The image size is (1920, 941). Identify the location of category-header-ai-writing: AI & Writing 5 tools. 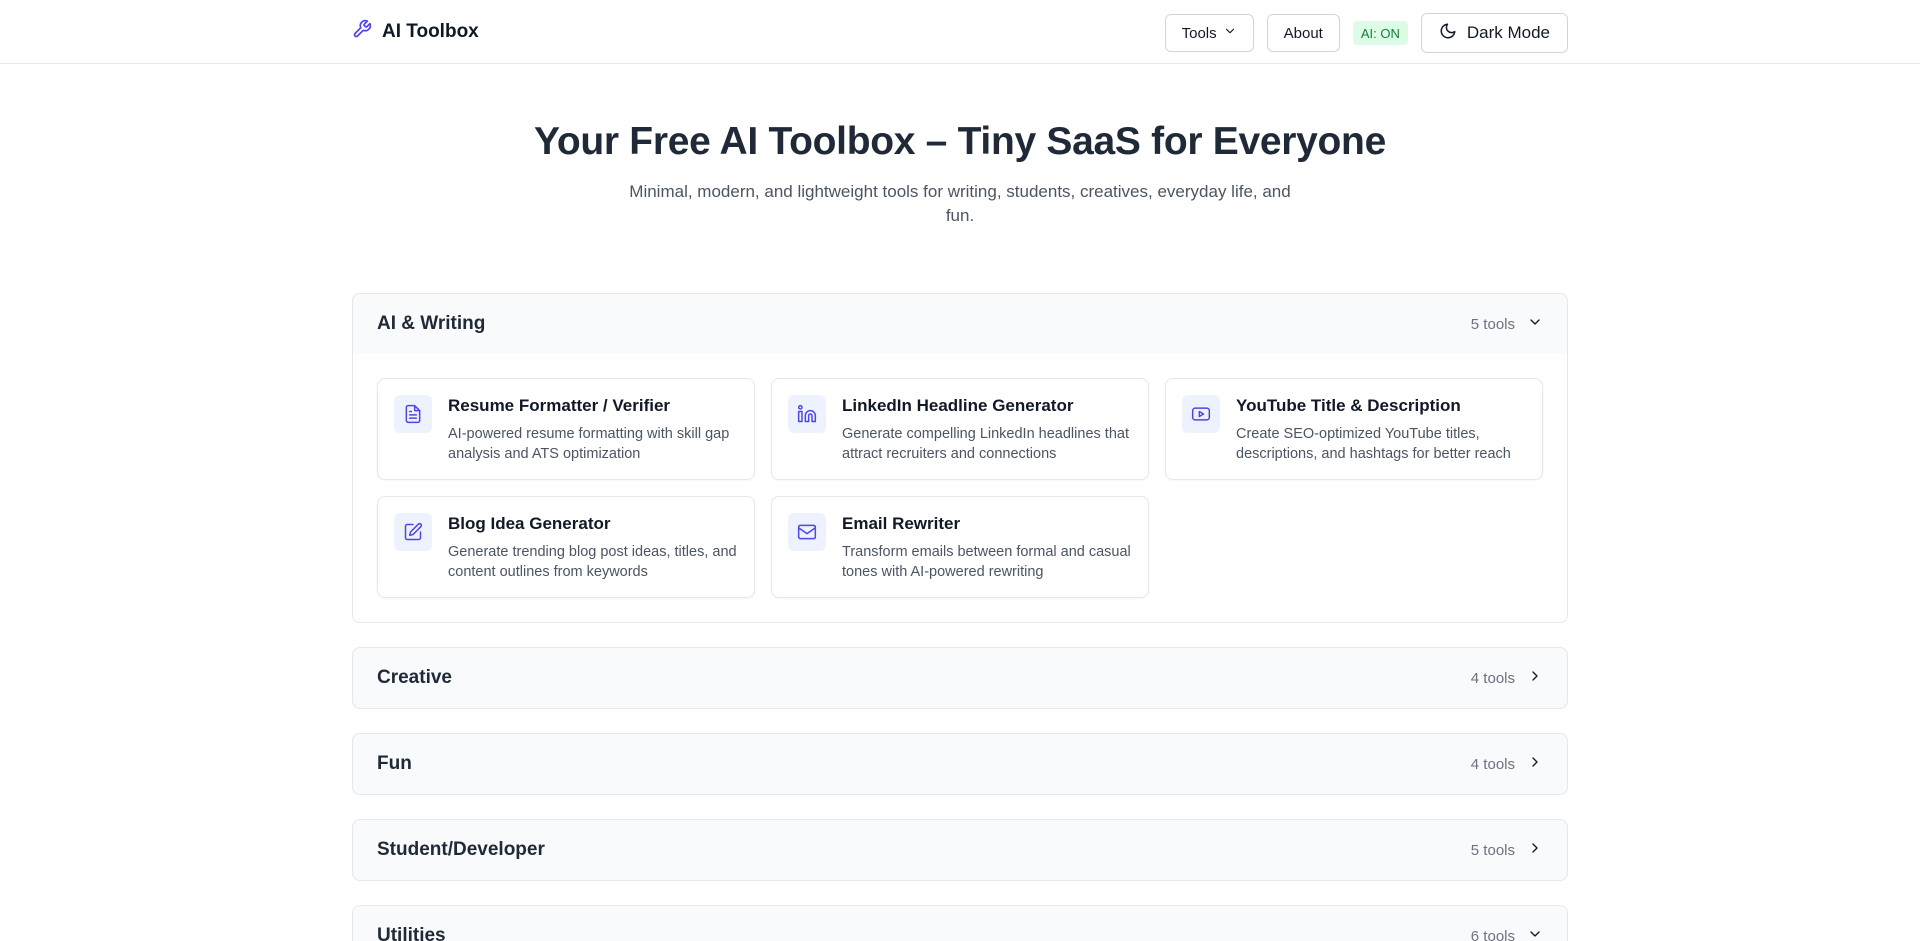
(960, 324).